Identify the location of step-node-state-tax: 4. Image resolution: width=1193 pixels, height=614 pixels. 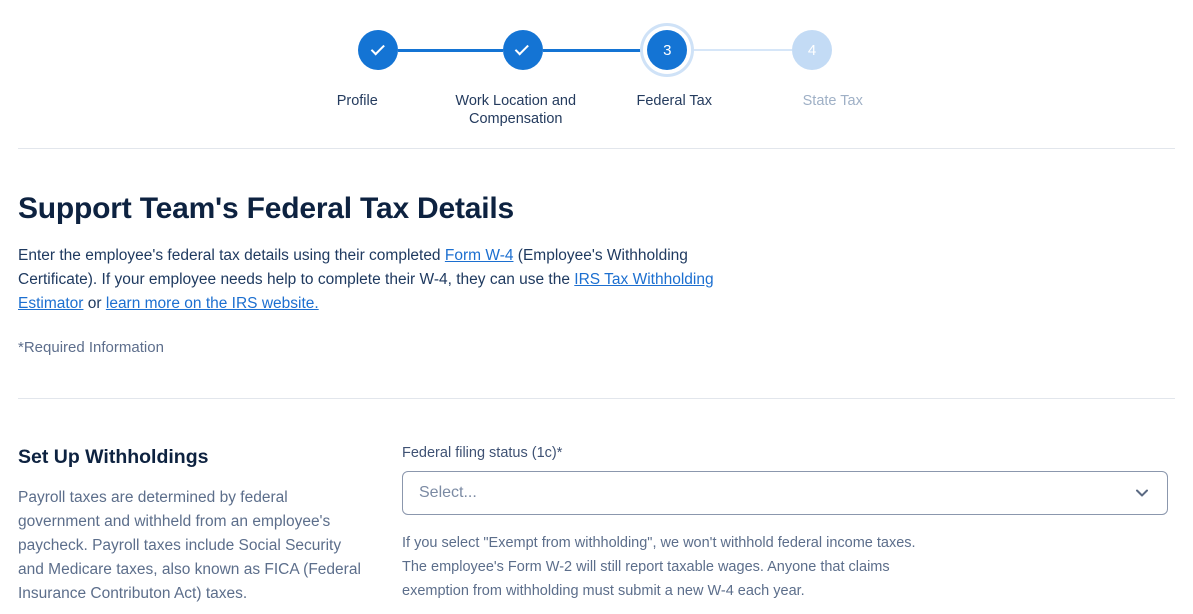
(812, 50).